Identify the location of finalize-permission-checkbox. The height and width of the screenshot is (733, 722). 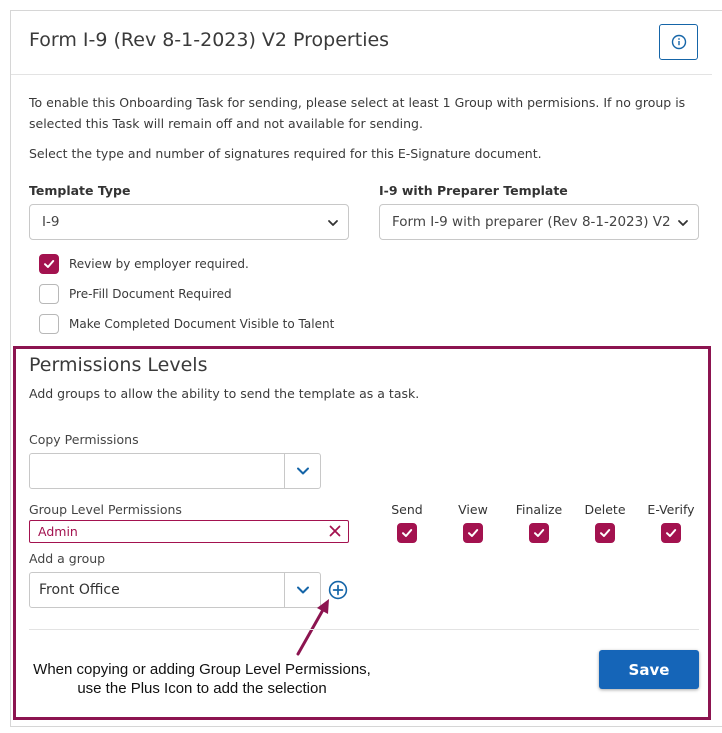
(539, 533).